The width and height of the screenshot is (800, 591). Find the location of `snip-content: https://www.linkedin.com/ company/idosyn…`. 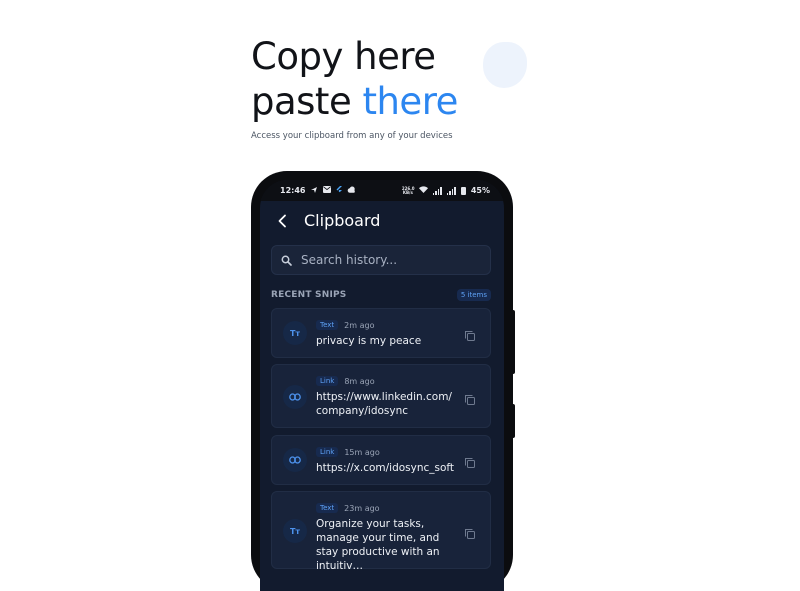

snip-content: https://www.linkedin.com/ company/idosyn… is located at coordinates (384, 404).